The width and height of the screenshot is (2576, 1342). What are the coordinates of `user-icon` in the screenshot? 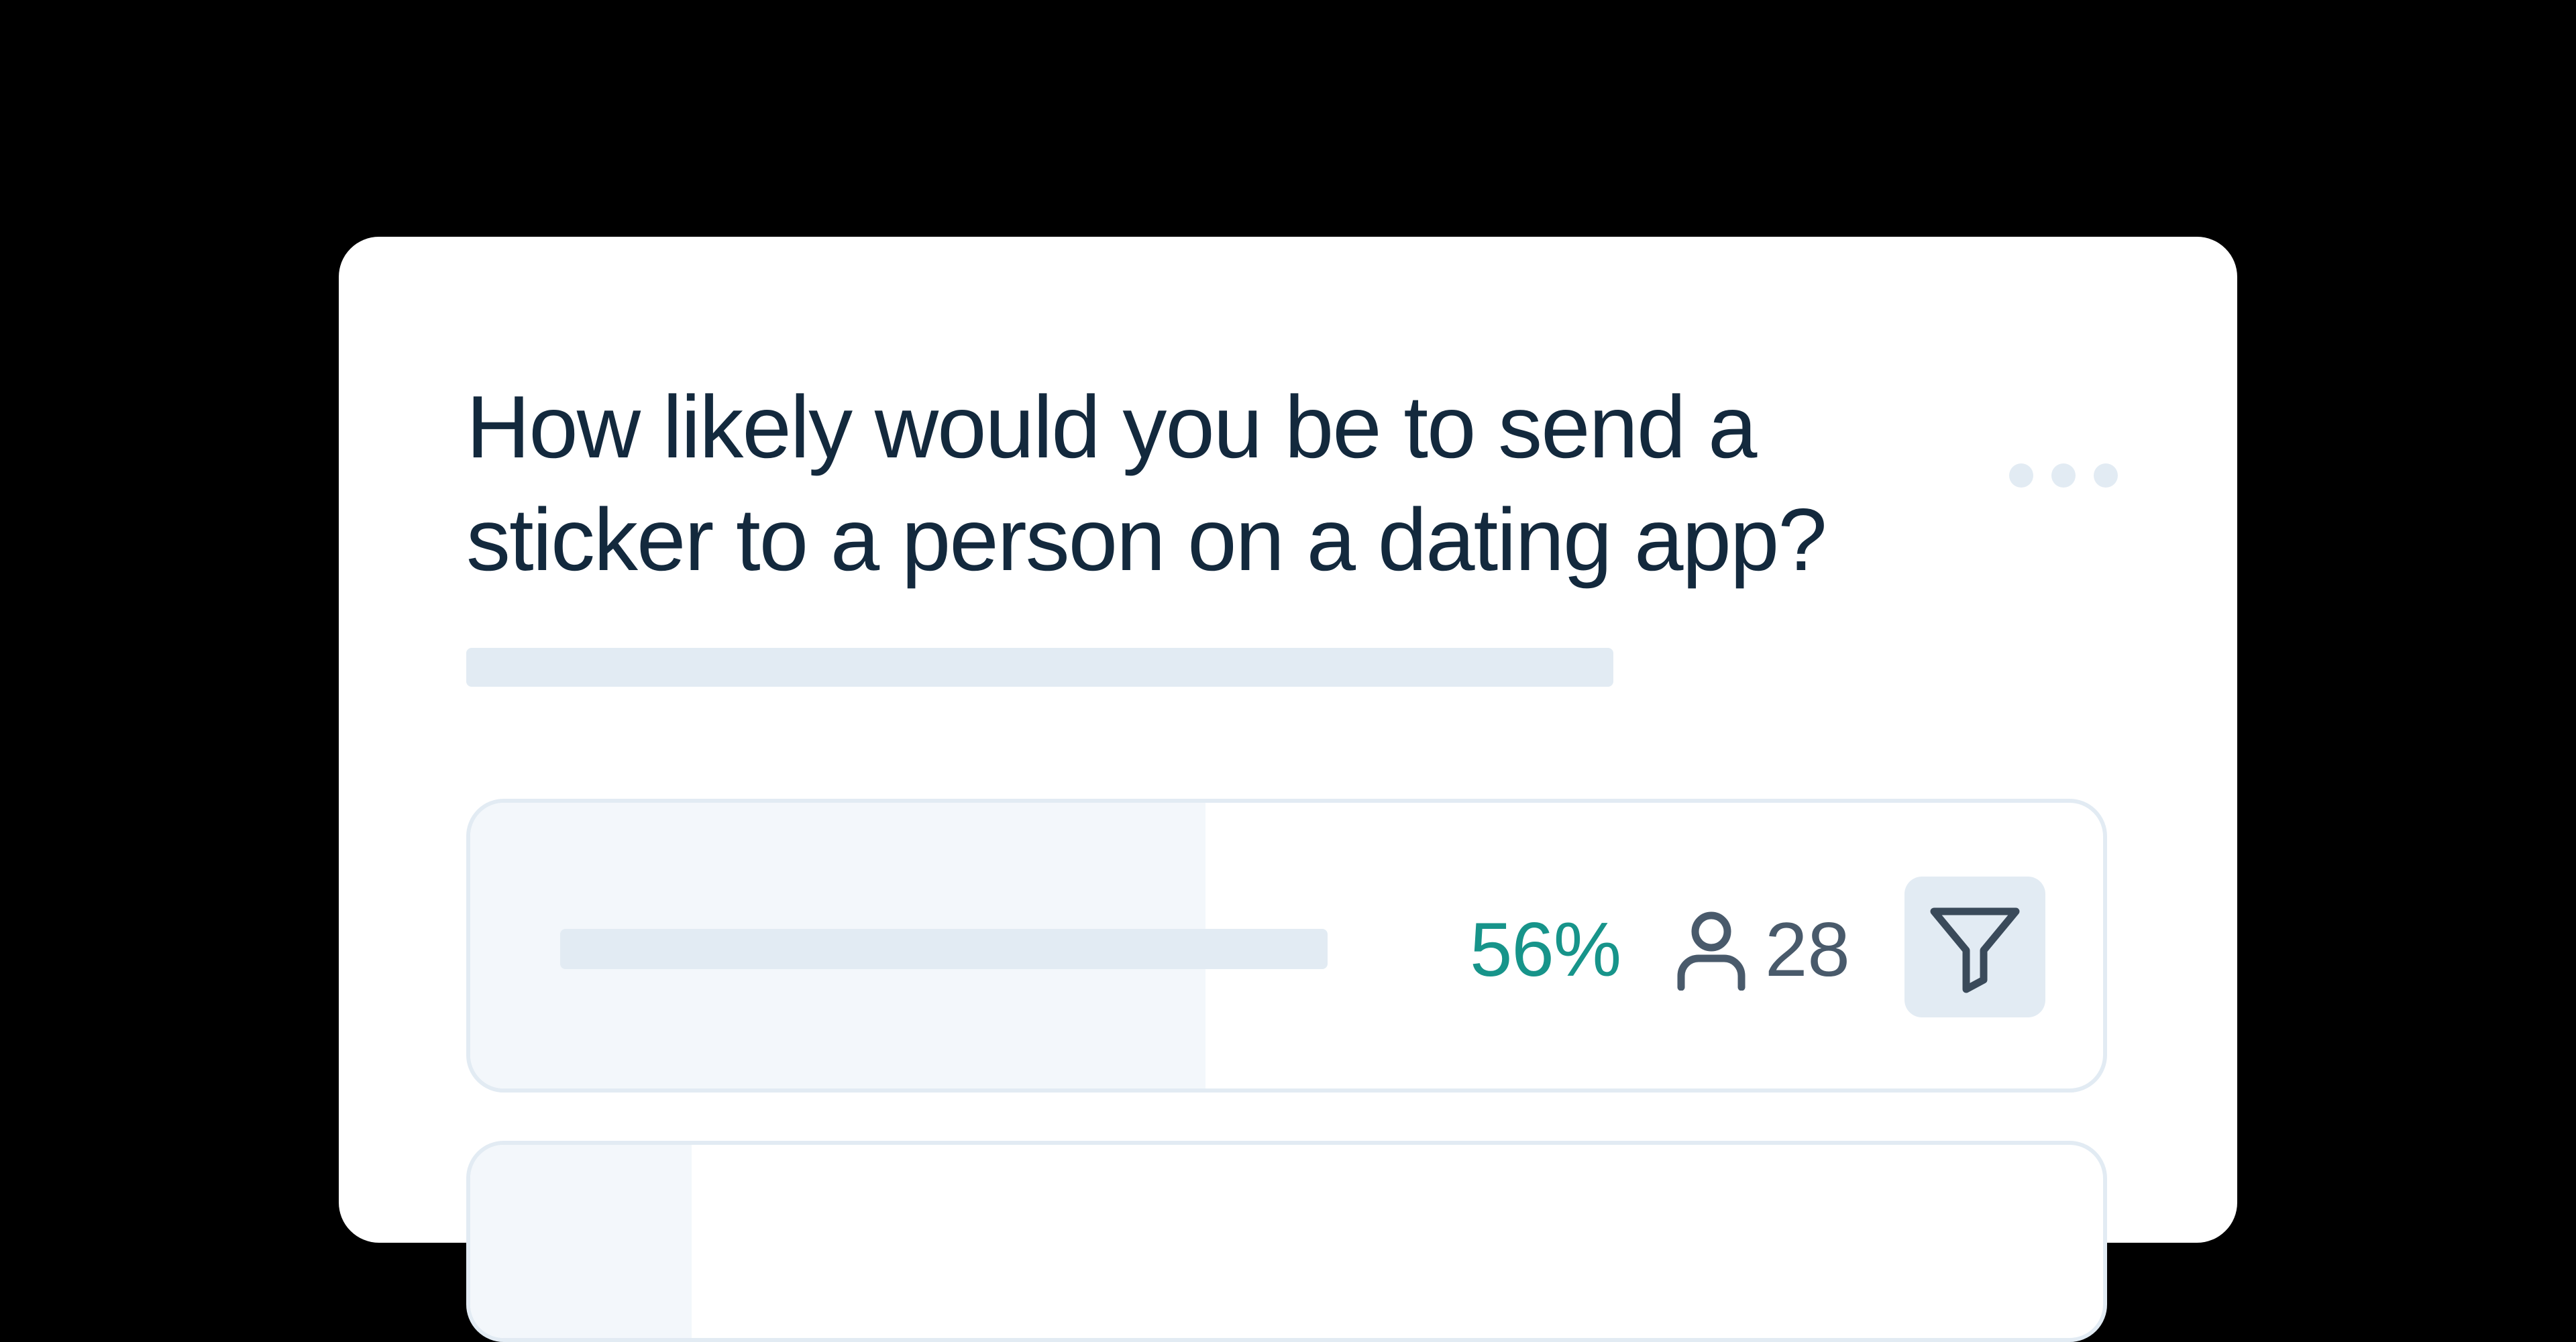 It's located at (1711, 950).